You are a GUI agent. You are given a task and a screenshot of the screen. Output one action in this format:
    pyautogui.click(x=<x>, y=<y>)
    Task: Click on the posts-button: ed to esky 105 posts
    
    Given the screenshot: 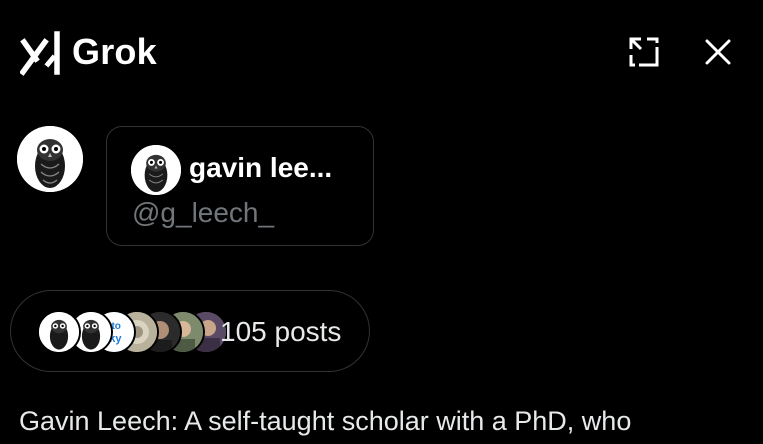 What is the action you would take?
    pyautogui.click(x=190, y=331)
    